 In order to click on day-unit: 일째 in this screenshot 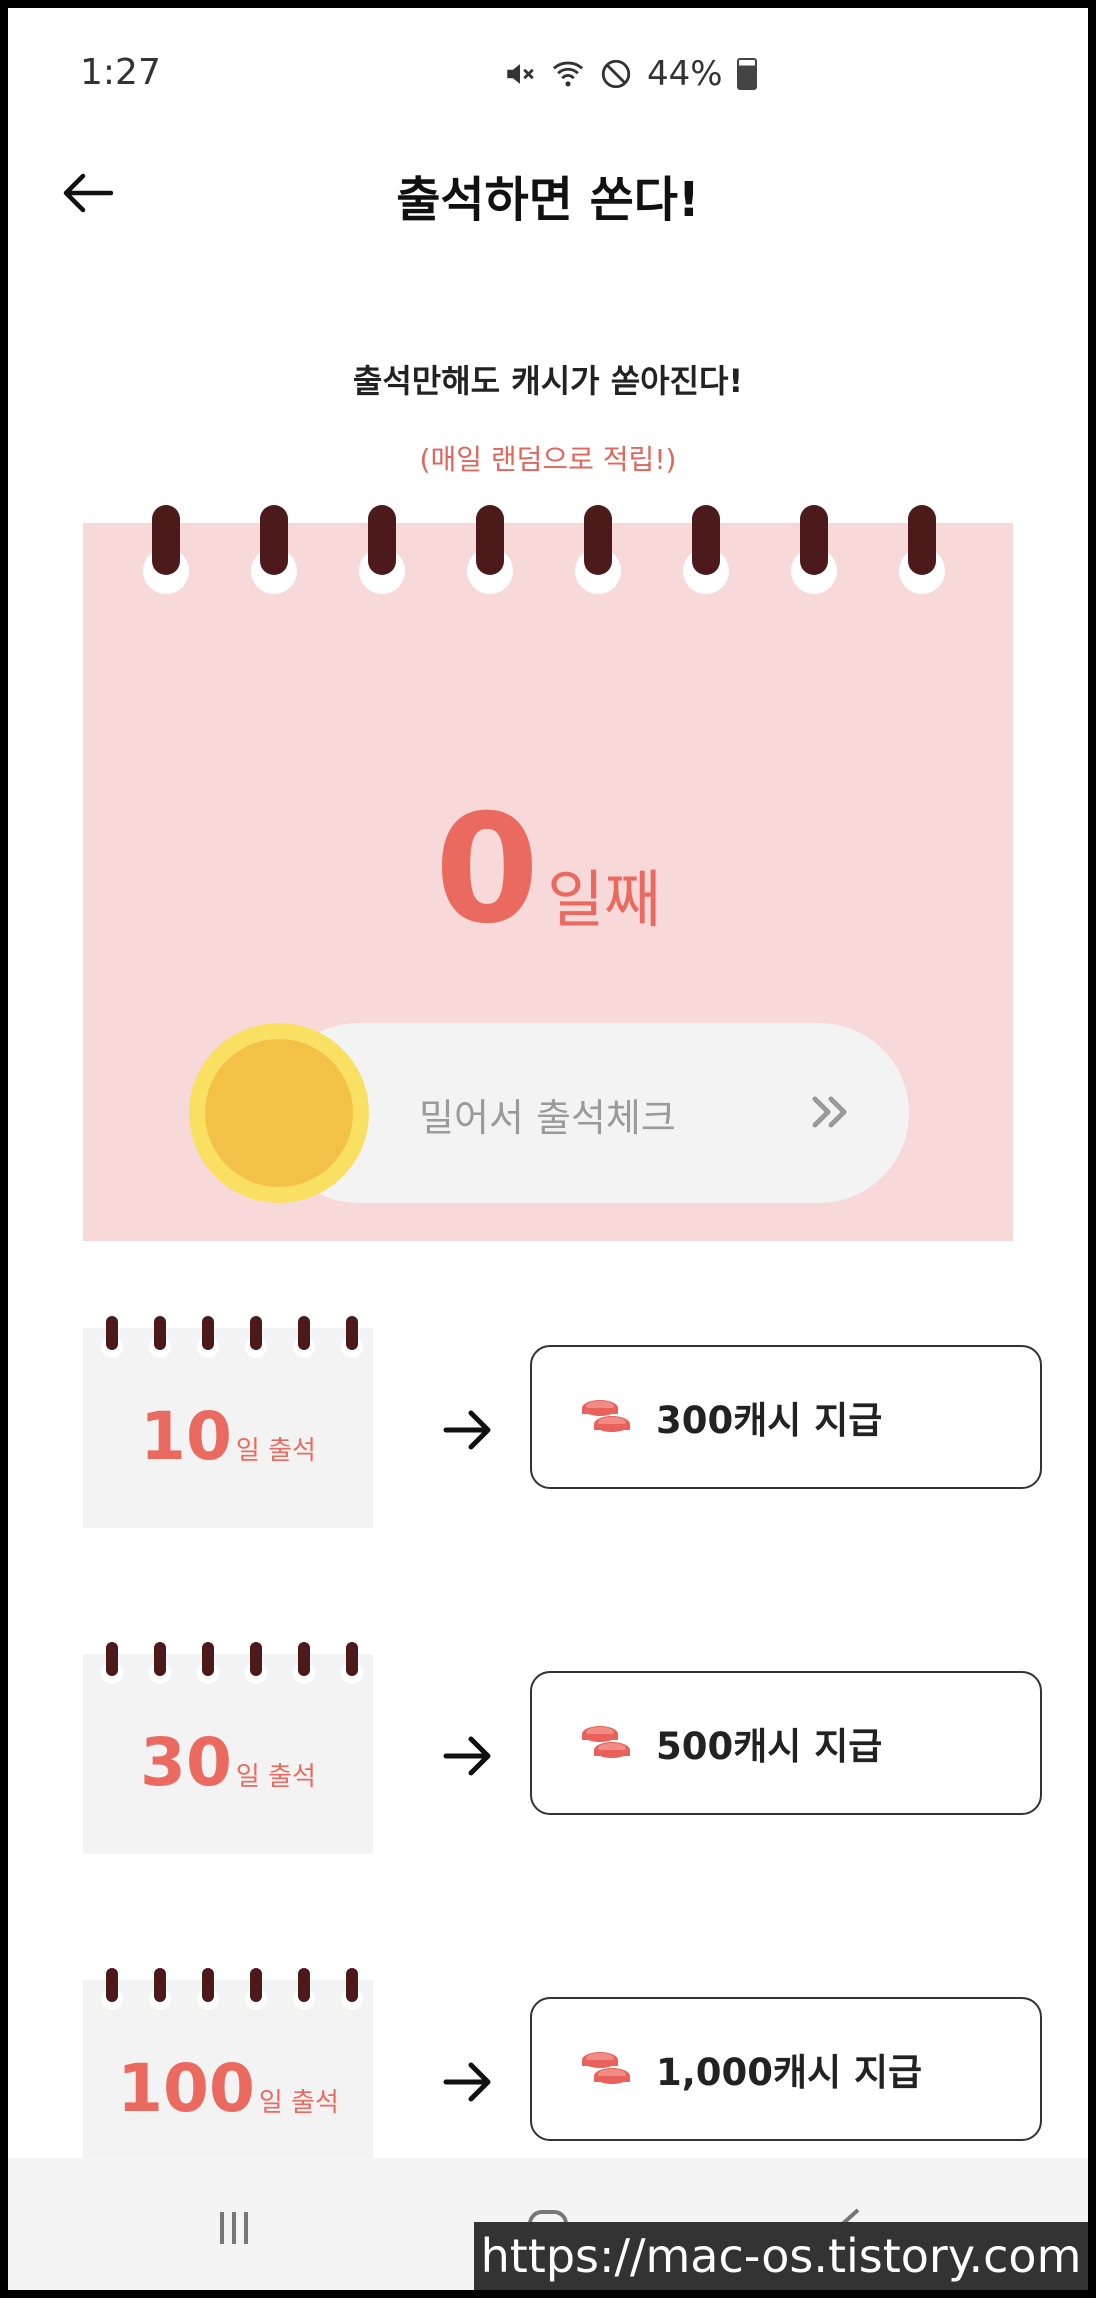, I will do `click(604, 899)`.